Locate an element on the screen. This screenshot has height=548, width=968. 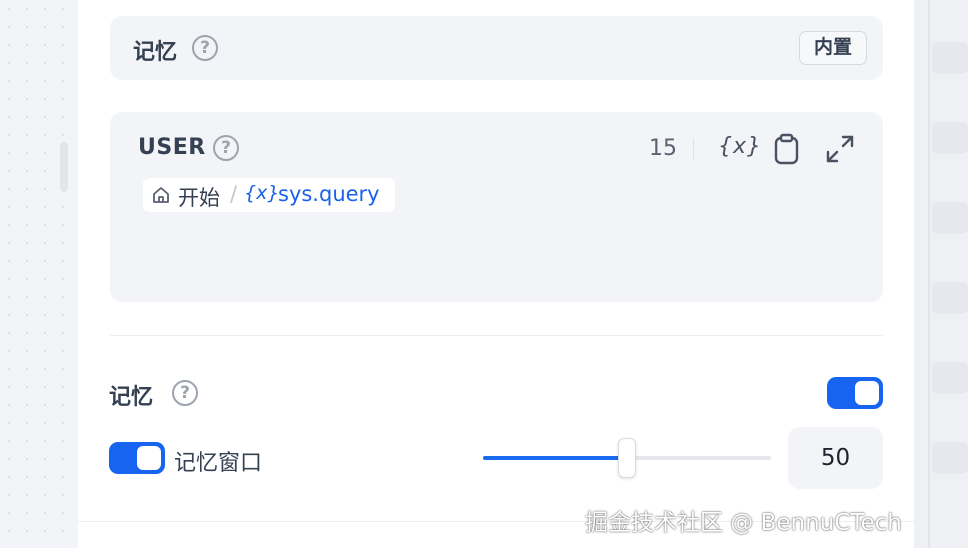
memory-window-toggle is located at coordinates (137, 458).